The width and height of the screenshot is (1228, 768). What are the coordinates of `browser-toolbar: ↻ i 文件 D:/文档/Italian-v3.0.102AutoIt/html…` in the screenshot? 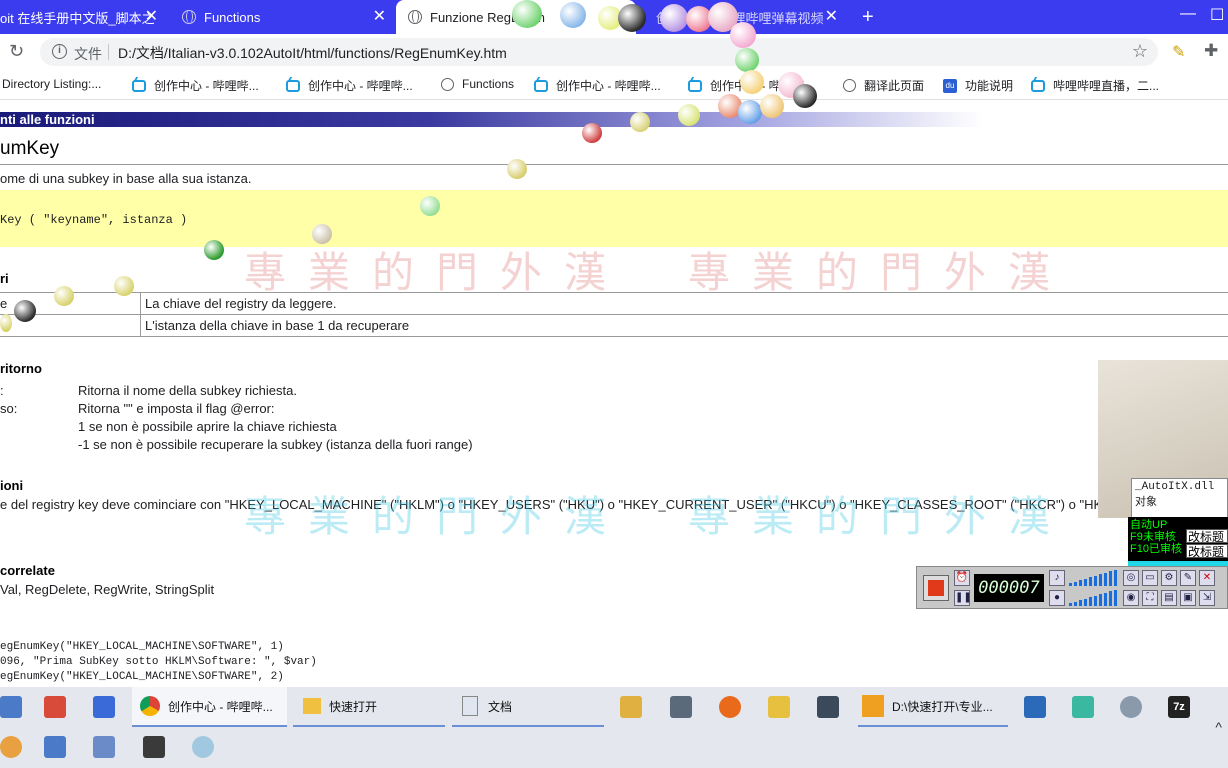 It's located at (614, 52).